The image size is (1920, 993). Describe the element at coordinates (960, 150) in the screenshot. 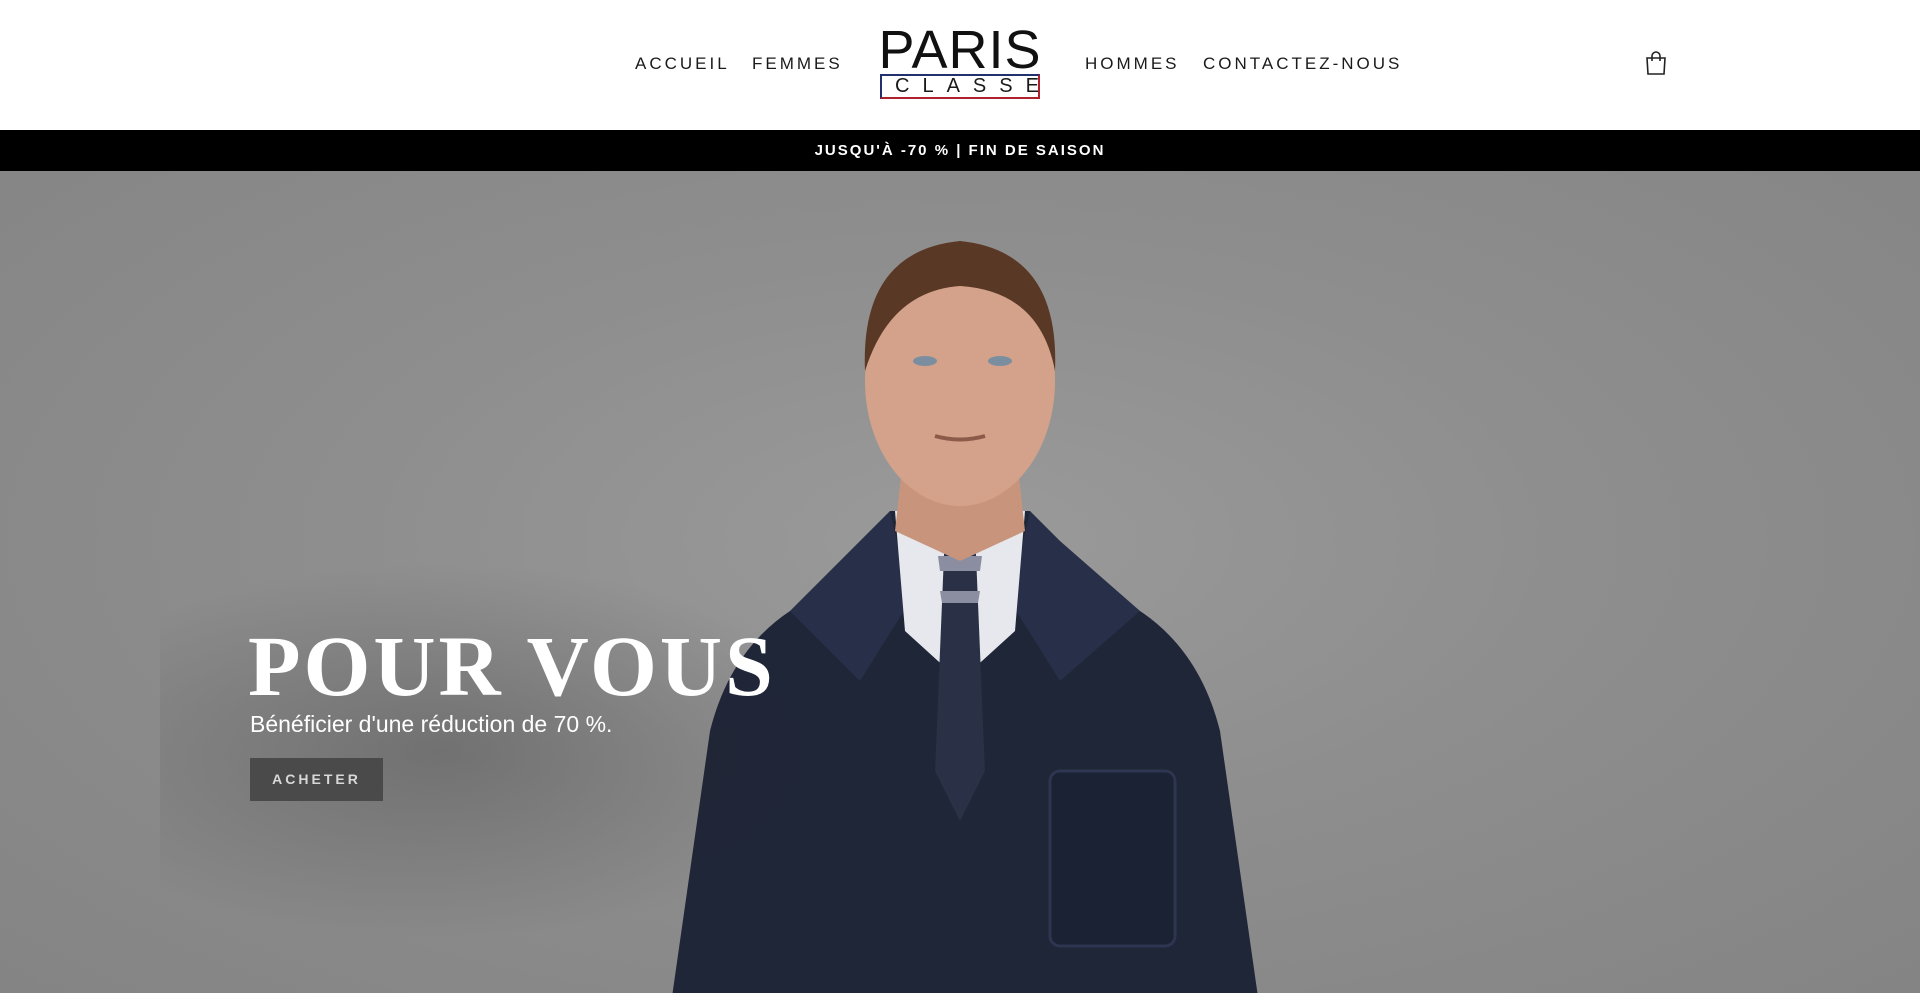

I see `announcement-bar: JUSQU'À -70 % | FIN DE SAISON` at that location.